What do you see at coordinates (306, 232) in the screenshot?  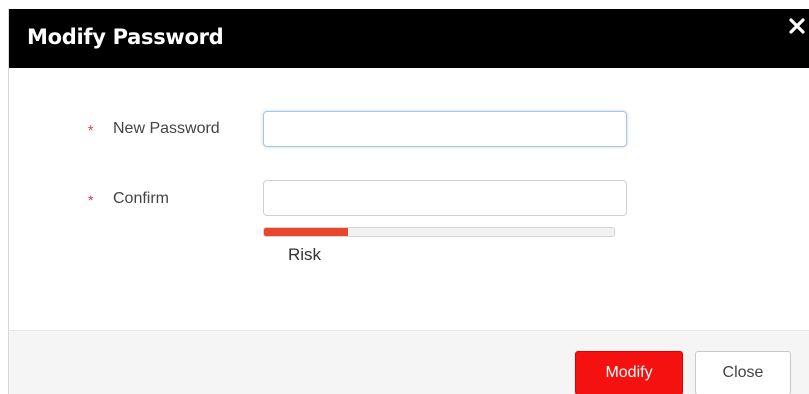 I see `password-strength-fill` at bounding box center [306, 232].